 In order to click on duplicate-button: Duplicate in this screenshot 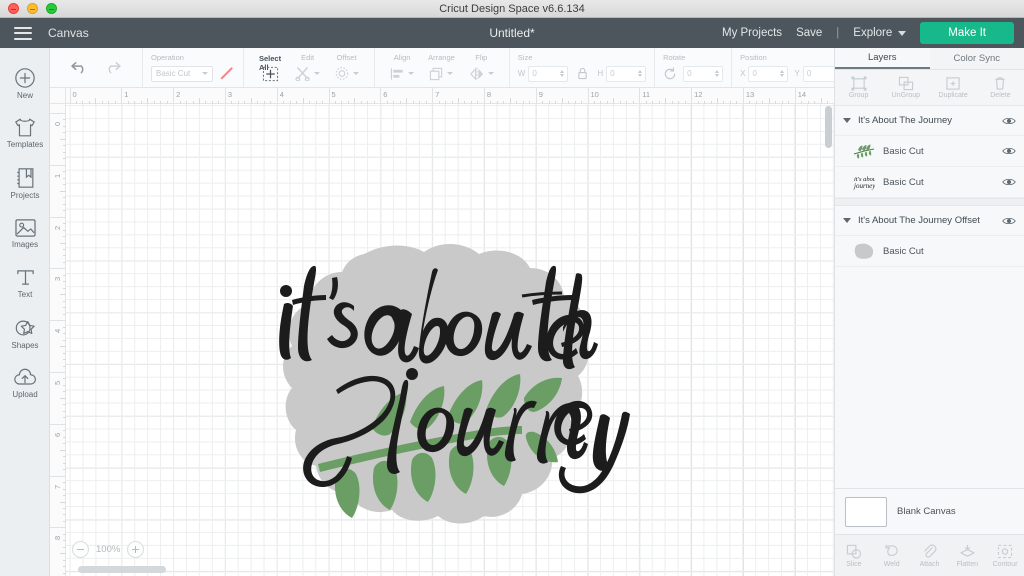, I will do `click(953, 87)`.